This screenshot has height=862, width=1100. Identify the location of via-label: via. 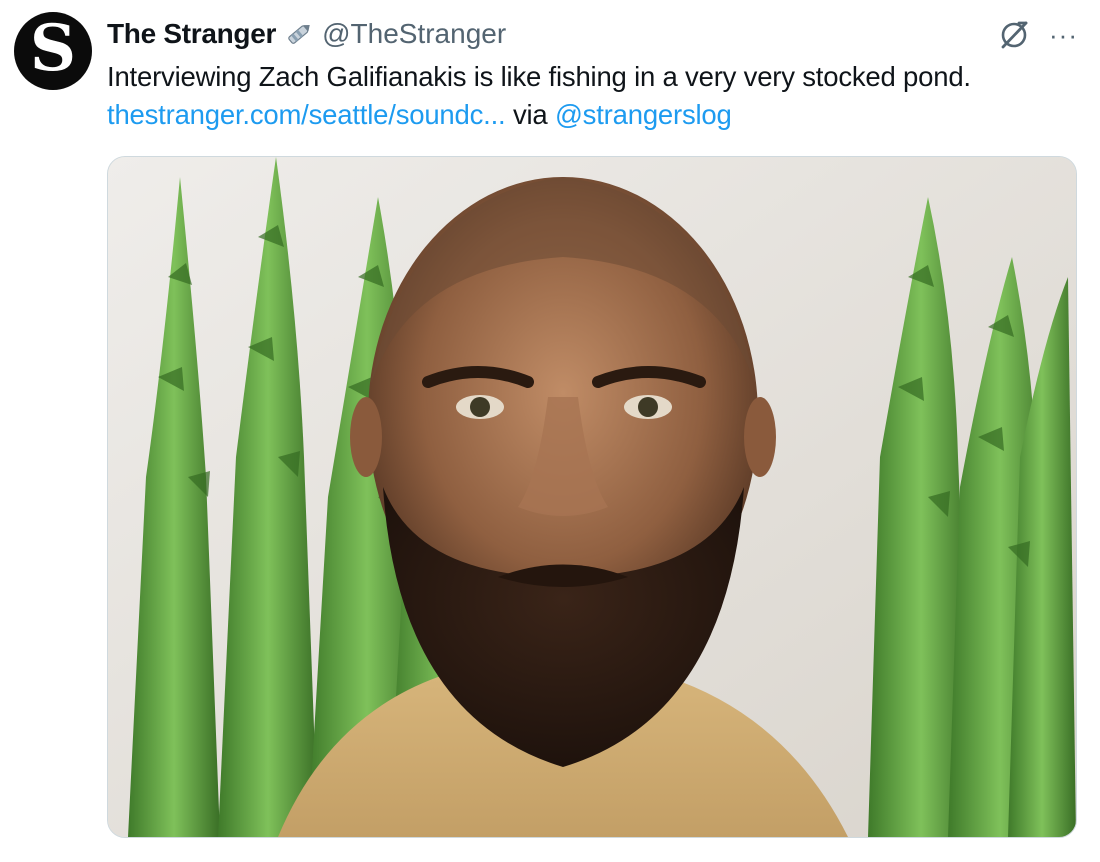
(530, 114).